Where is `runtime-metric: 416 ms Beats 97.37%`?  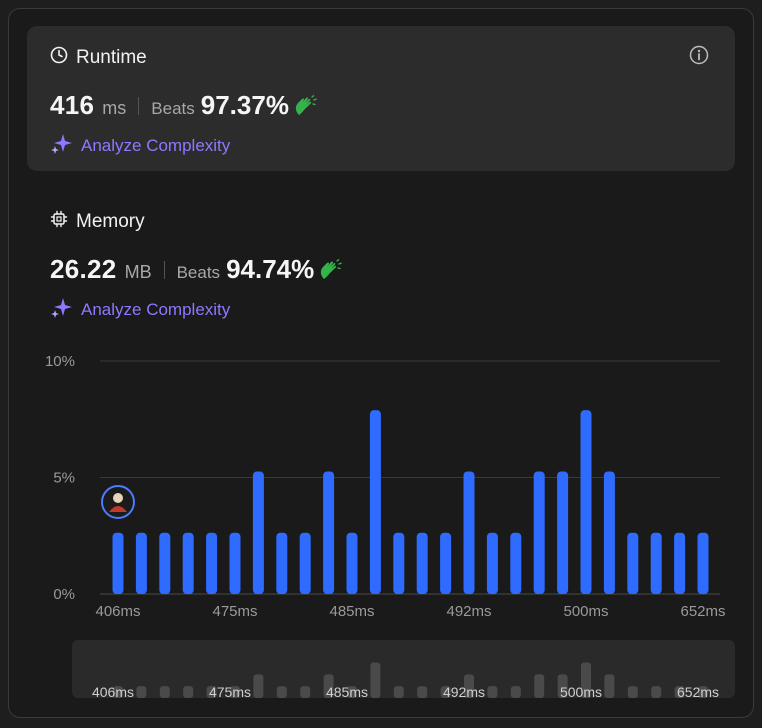
runtime-metric: 416 ms Beats 97.37% is located at coordinates (183, 105).